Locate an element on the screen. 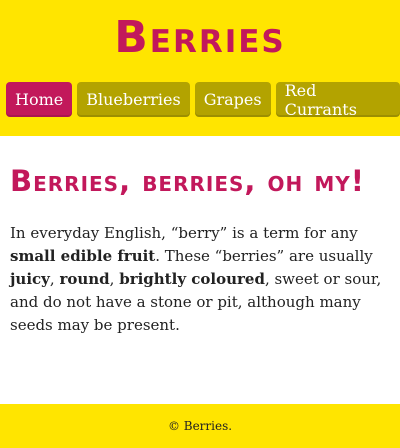  intro-text-4: , is located at coordinates (114, 279).